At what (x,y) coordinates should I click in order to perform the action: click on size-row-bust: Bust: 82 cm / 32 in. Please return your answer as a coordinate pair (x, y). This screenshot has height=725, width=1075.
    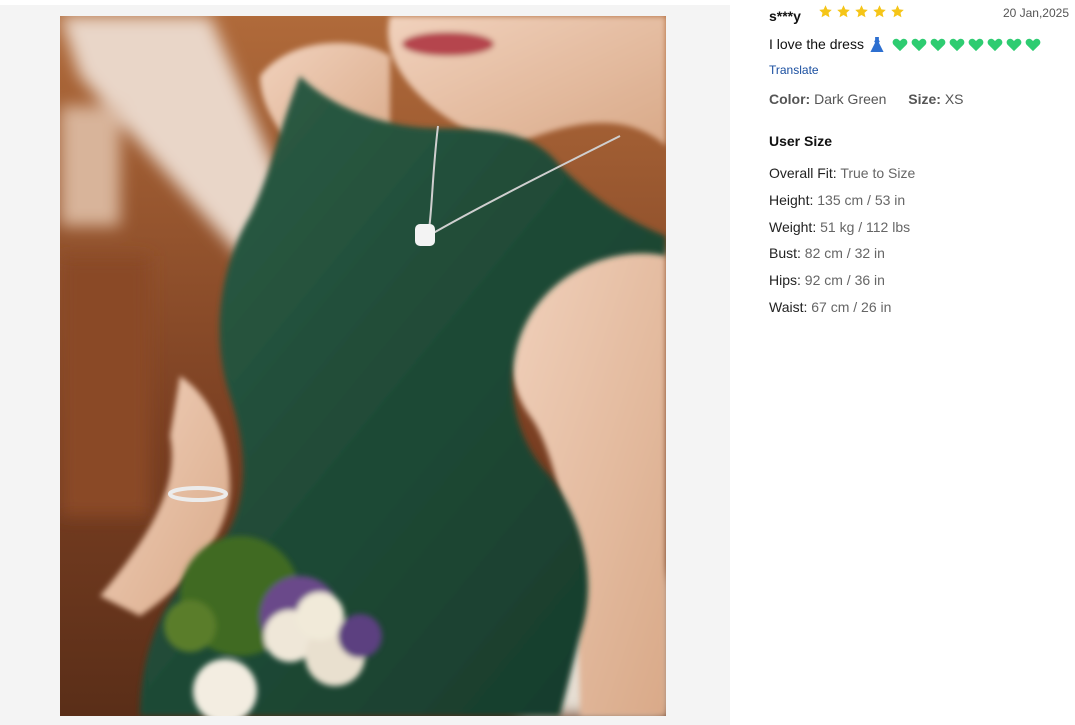
    Looking at the image, I should click on (842, 253).